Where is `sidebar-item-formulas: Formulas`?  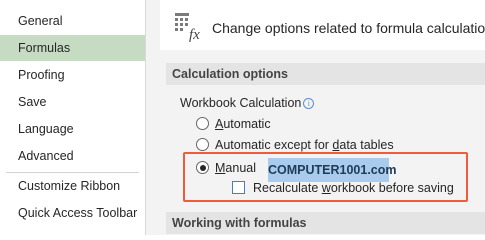
sidebar-item-formulas: Formulas is located at coordinates (72, 48).